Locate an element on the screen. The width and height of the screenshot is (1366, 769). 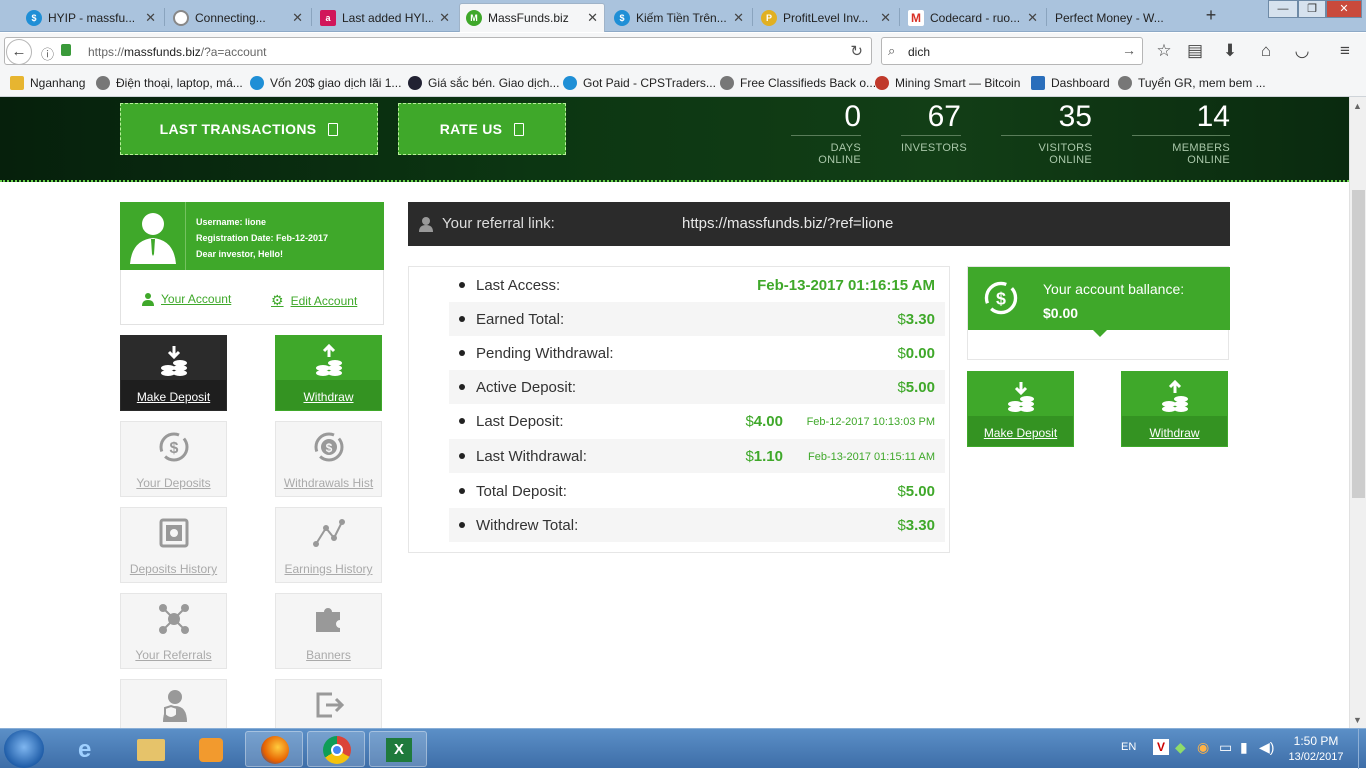
show-desktop-button is located at coordinates (1362, 749).